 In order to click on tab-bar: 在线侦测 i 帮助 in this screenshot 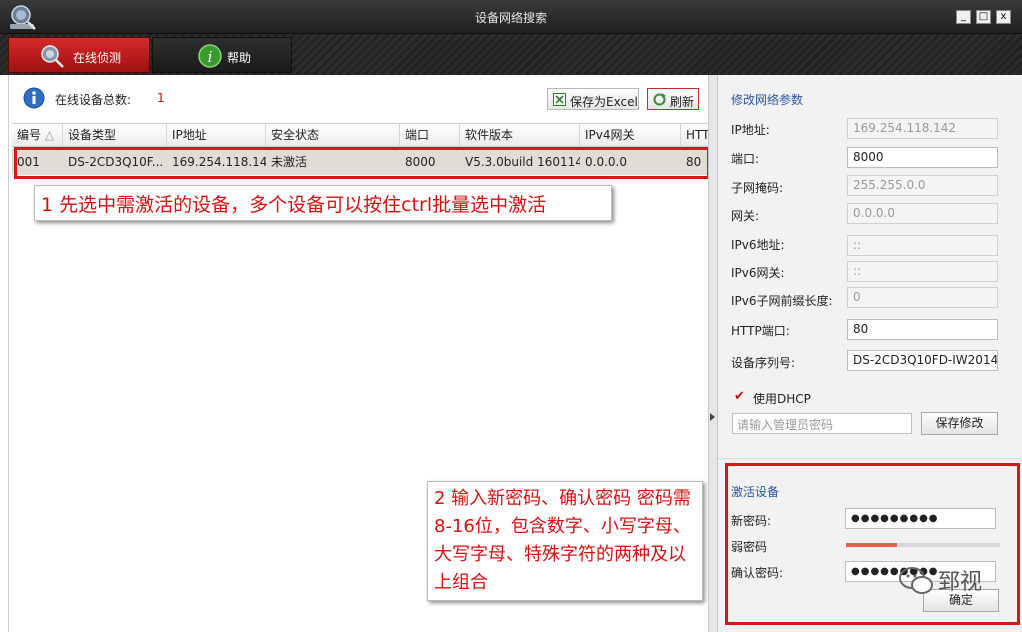, I will do `click(511, 54)`.